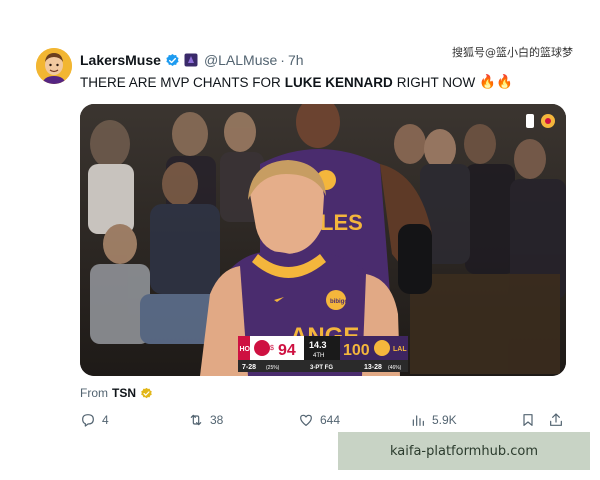  Describe the element at coordinates (338, 82) in the screenshot. I see `post-text-bold: LUKE KENNARD` at that location.